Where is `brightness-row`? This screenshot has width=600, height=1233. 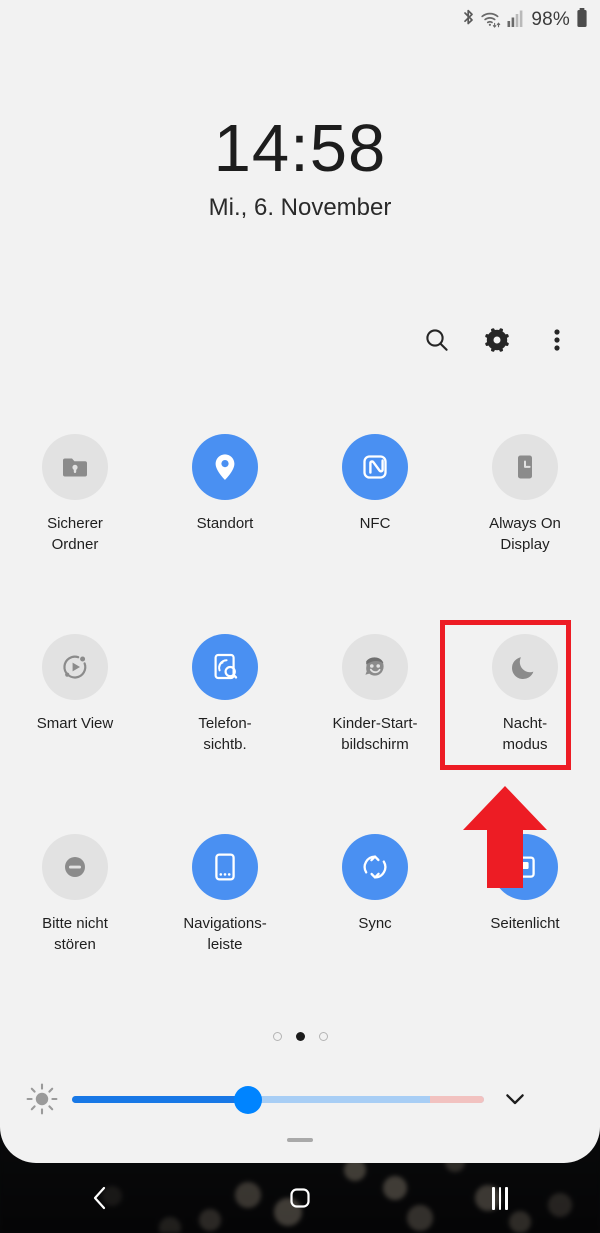 brightness-row is located at coordinates (300, 1099).